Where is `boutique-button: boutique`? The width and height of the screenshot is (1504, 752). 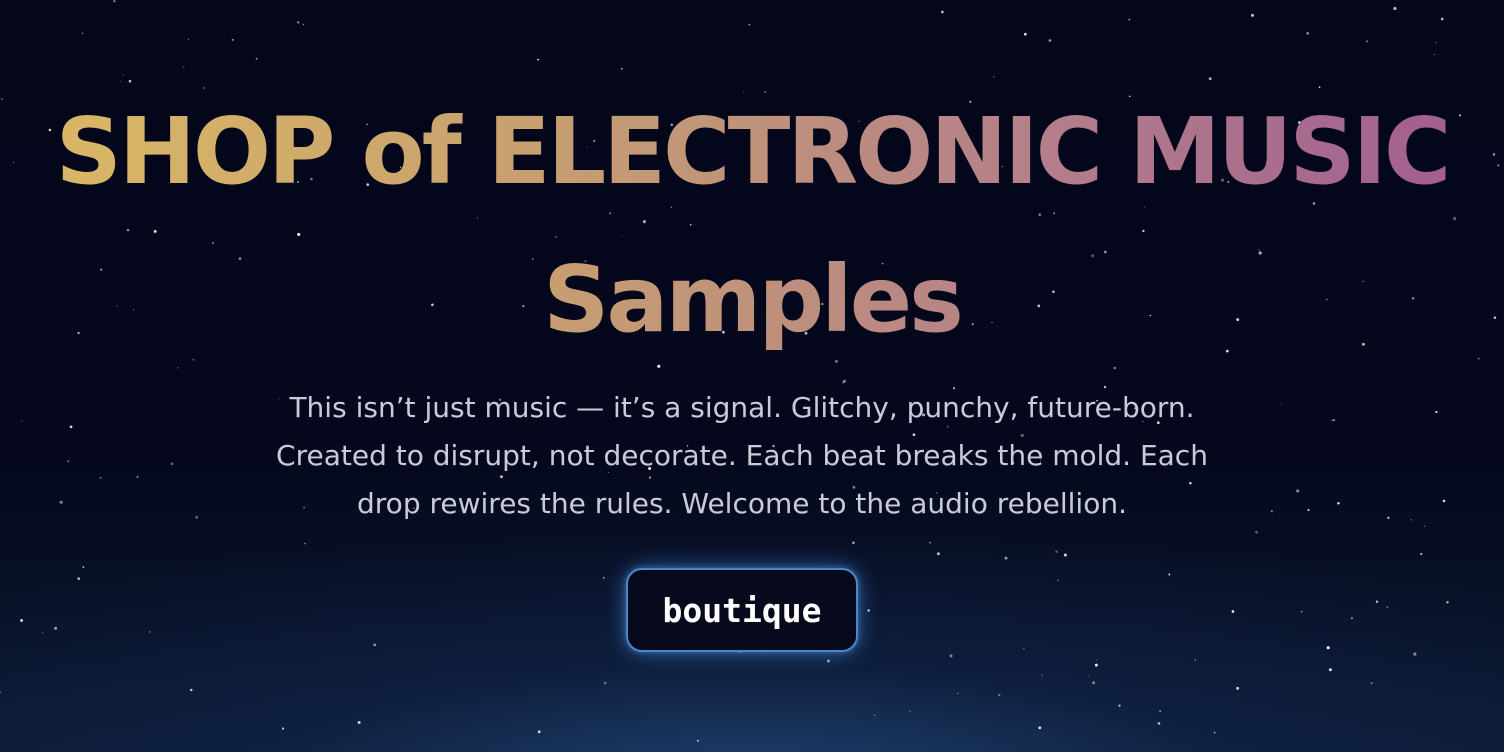
boutique-button: boutique is located at coordinates (742, 610).